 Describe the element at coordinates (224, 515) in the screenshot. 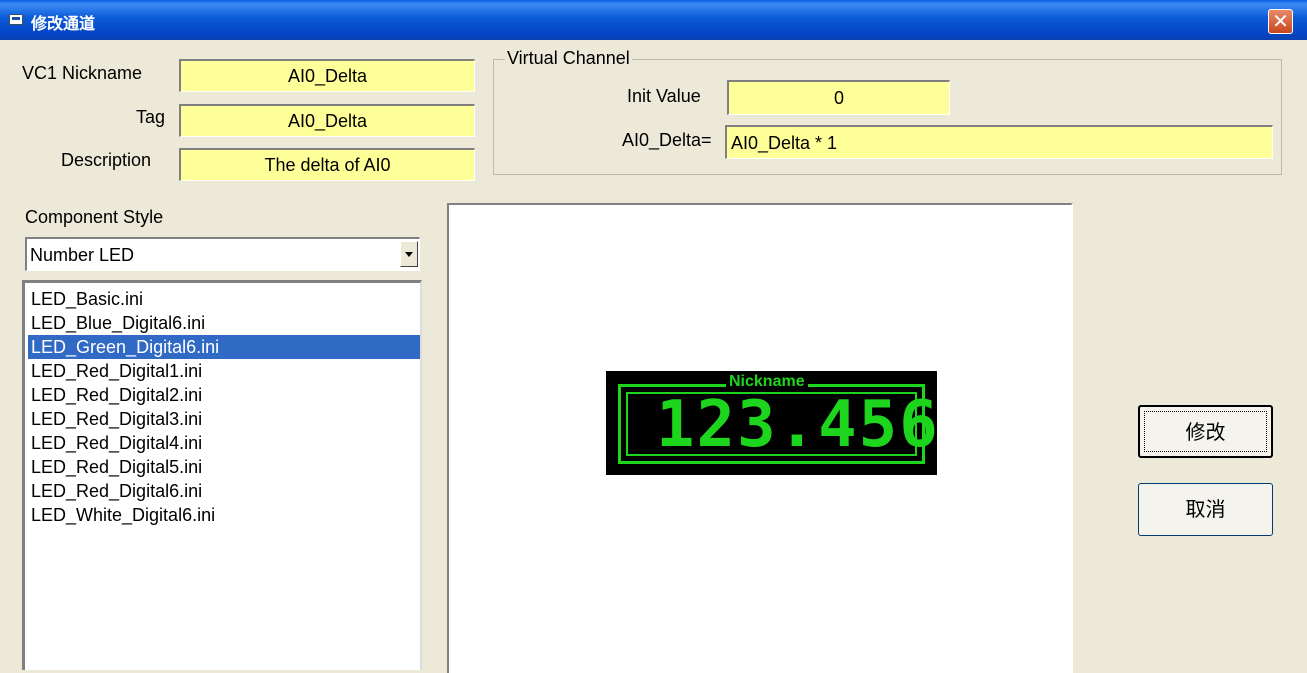

I see `list-item: LED_White_Digital6.ini` at that location.